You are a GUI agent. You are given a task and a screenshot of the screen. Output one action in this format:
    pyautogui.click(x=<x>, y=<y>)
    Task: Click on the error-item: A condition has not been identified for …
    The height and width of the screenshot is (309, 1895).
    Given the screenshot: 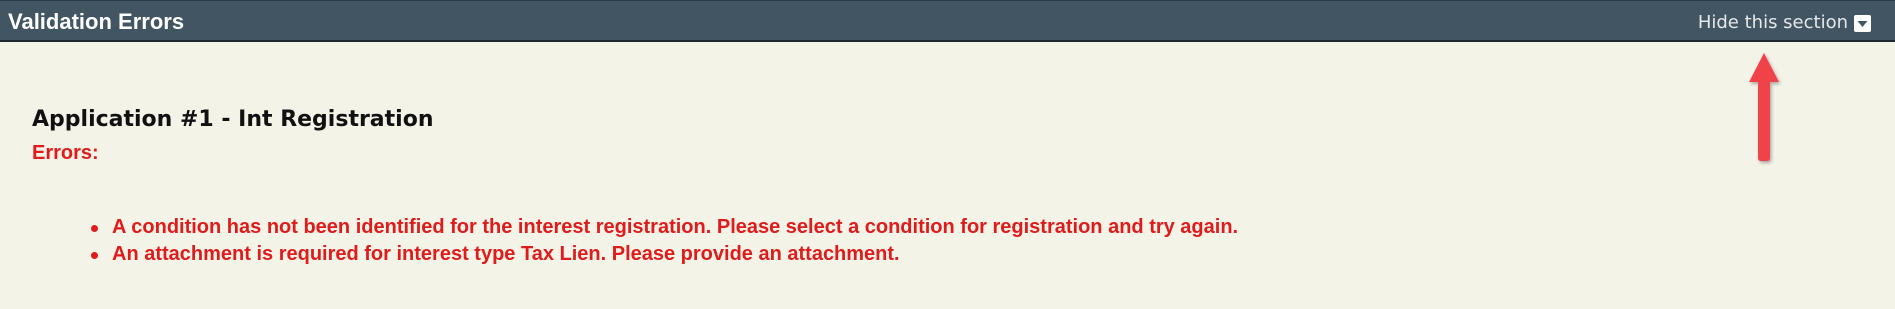 What is the action you would take?
    pyautogui.click(x=663, y=227)
    